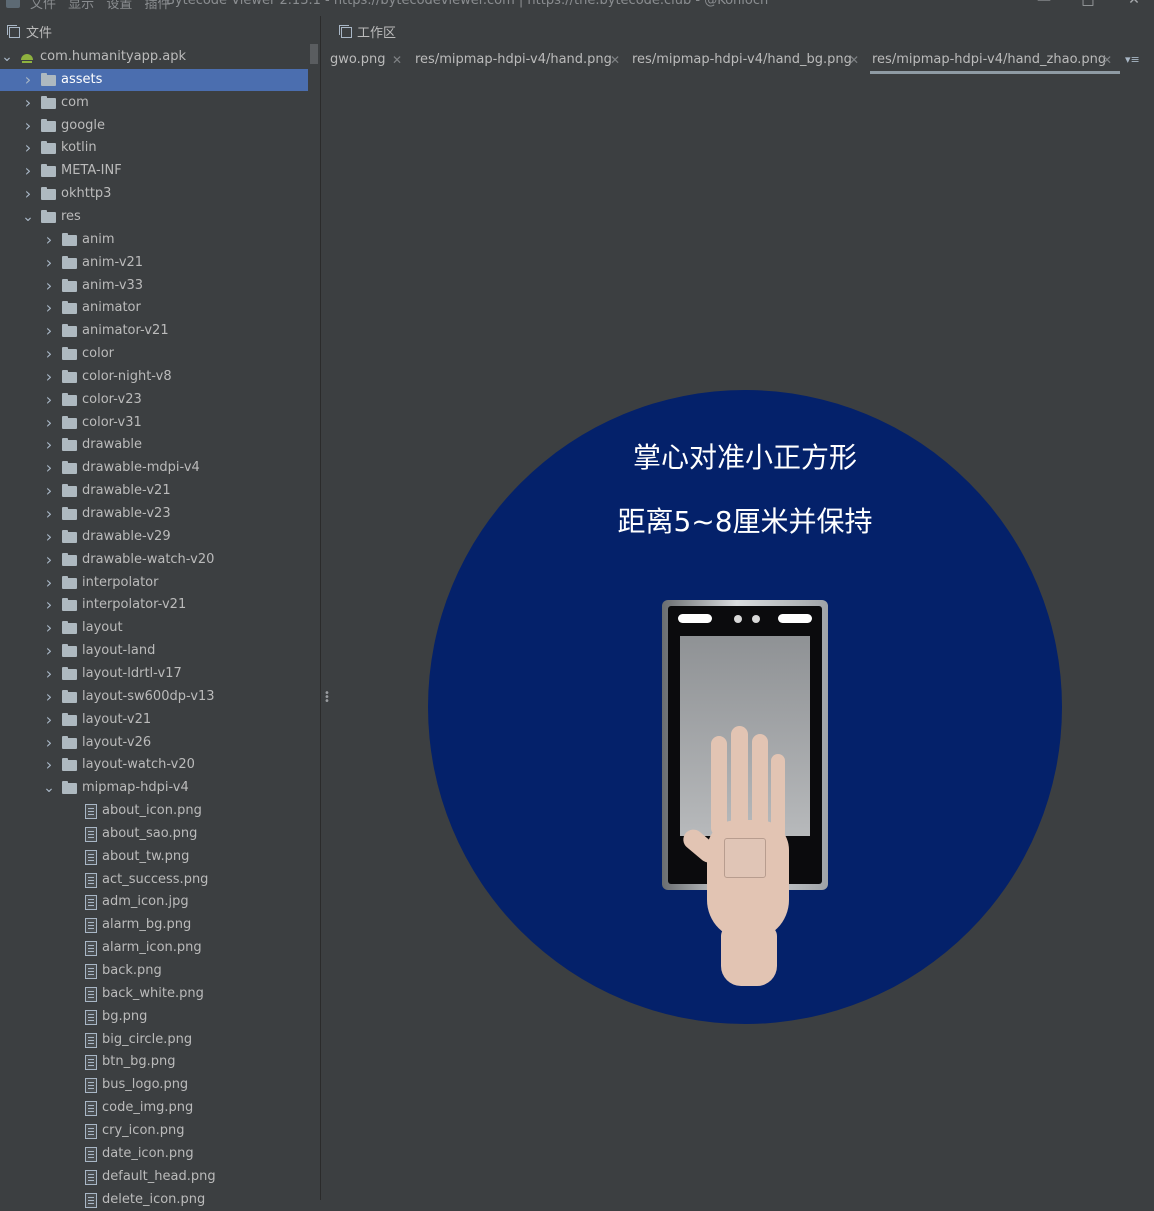  What do you see at coordinates (314, 54) in the screenshot?
I see `tree-scrollbar-thumb` at bounding box center [314, 54].